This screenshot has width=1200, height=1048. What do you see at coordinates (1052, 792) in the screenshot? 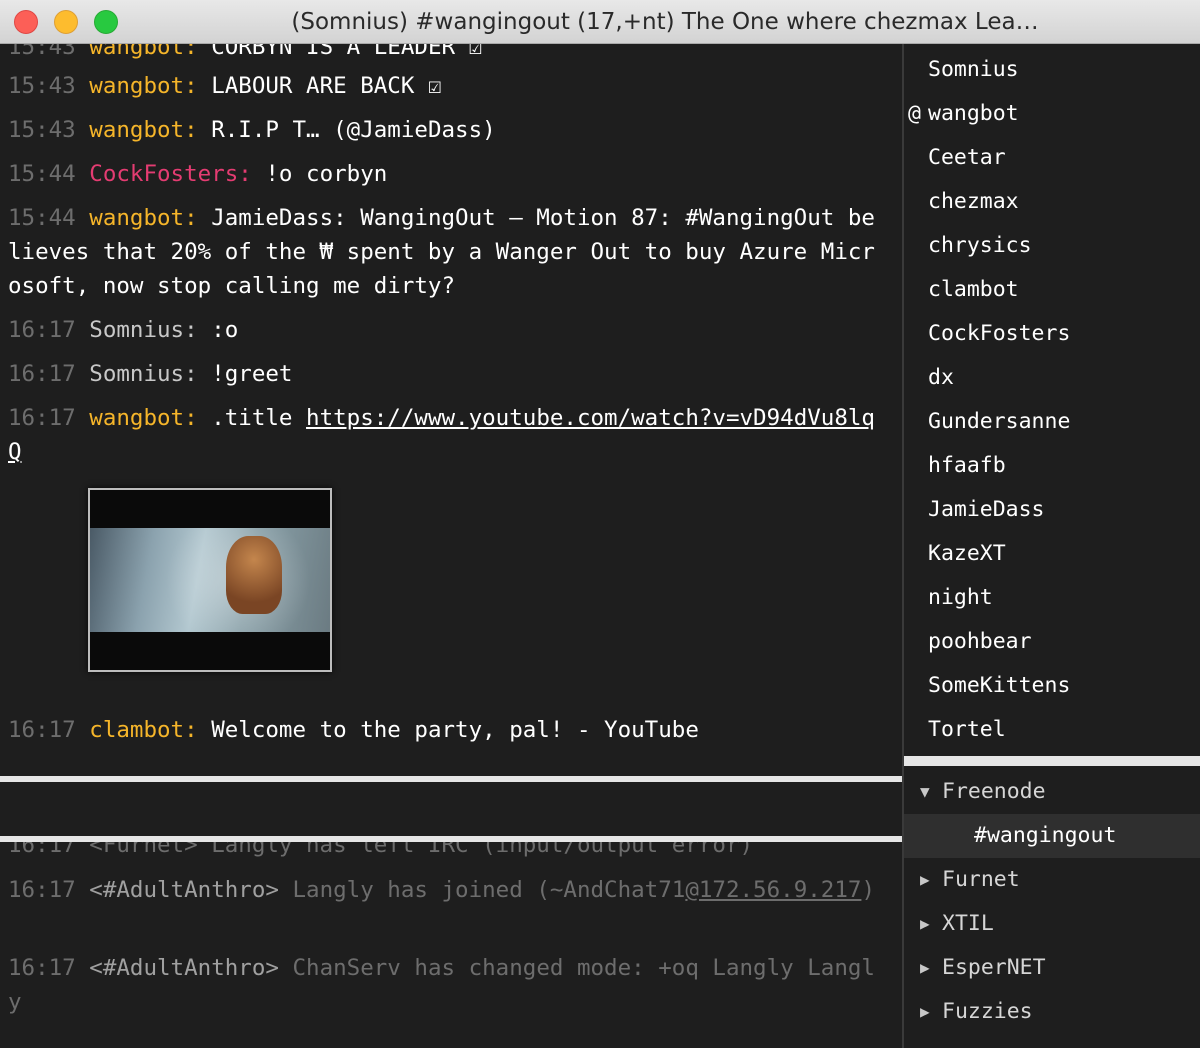
I see `network-freenode: ▼ Freenode` at bounding box center [1052, 792].